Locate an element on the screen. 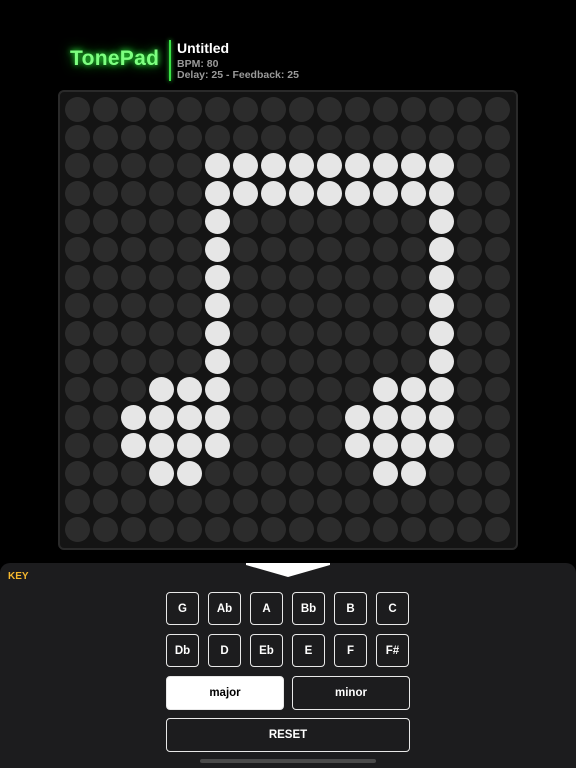 The image size is (576, 768). note-button-d: D is located at coordinates (224, 650).